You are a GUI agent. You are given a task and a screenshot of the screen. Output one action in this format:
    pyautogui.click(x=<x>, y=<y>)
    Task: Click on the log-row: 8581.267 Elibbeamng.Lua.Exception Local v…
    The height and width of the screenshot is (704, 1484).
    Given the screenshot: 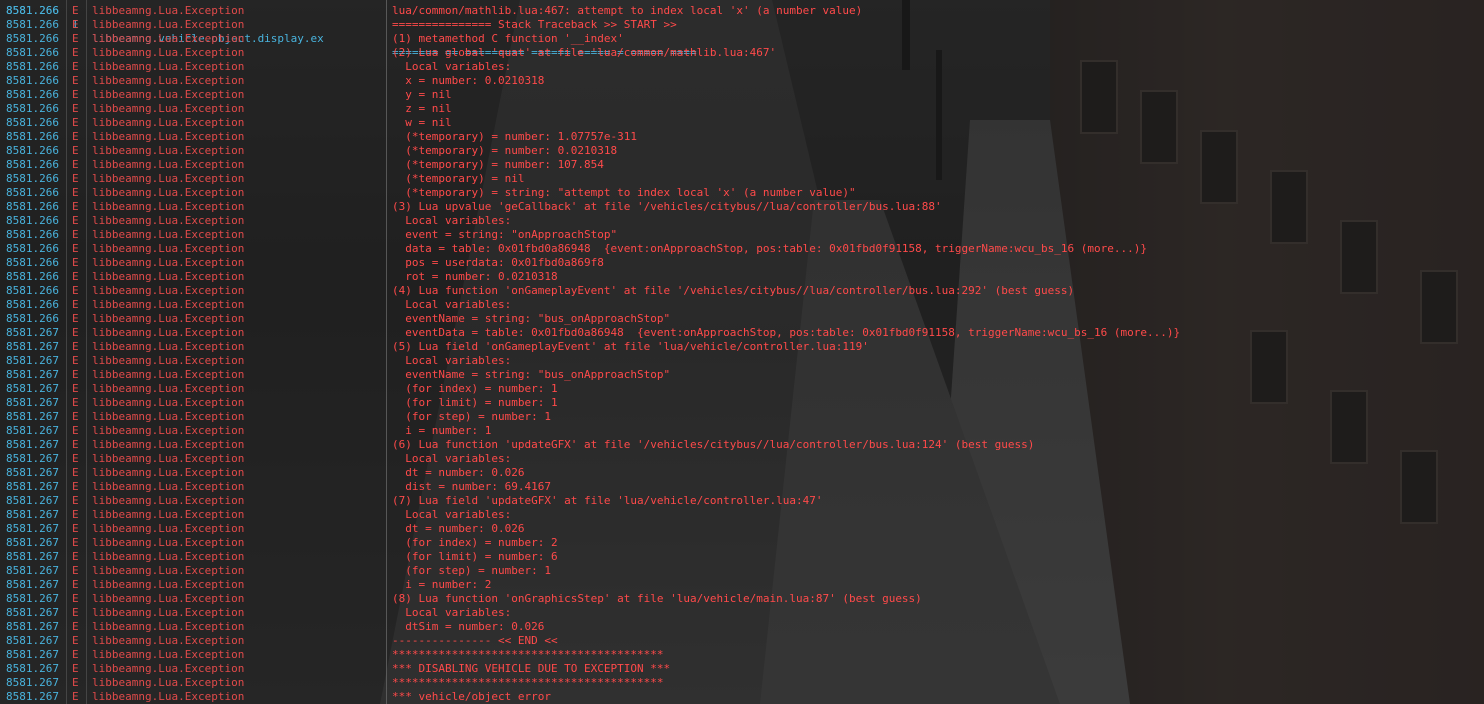 What is the action you would take?
    pyautogui.click(x=742, y=613)
    